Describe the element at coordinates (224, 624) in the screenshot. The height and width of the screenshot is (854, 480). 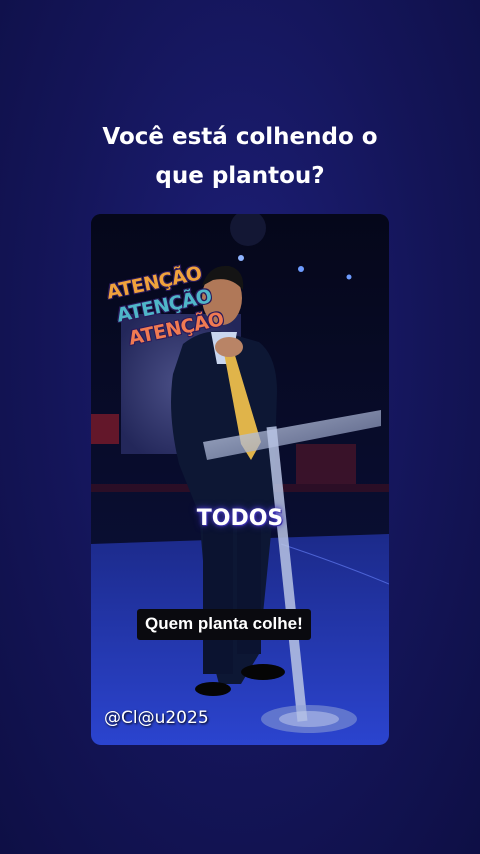
I see `video-caption: Quem planta colhe!` at that location.